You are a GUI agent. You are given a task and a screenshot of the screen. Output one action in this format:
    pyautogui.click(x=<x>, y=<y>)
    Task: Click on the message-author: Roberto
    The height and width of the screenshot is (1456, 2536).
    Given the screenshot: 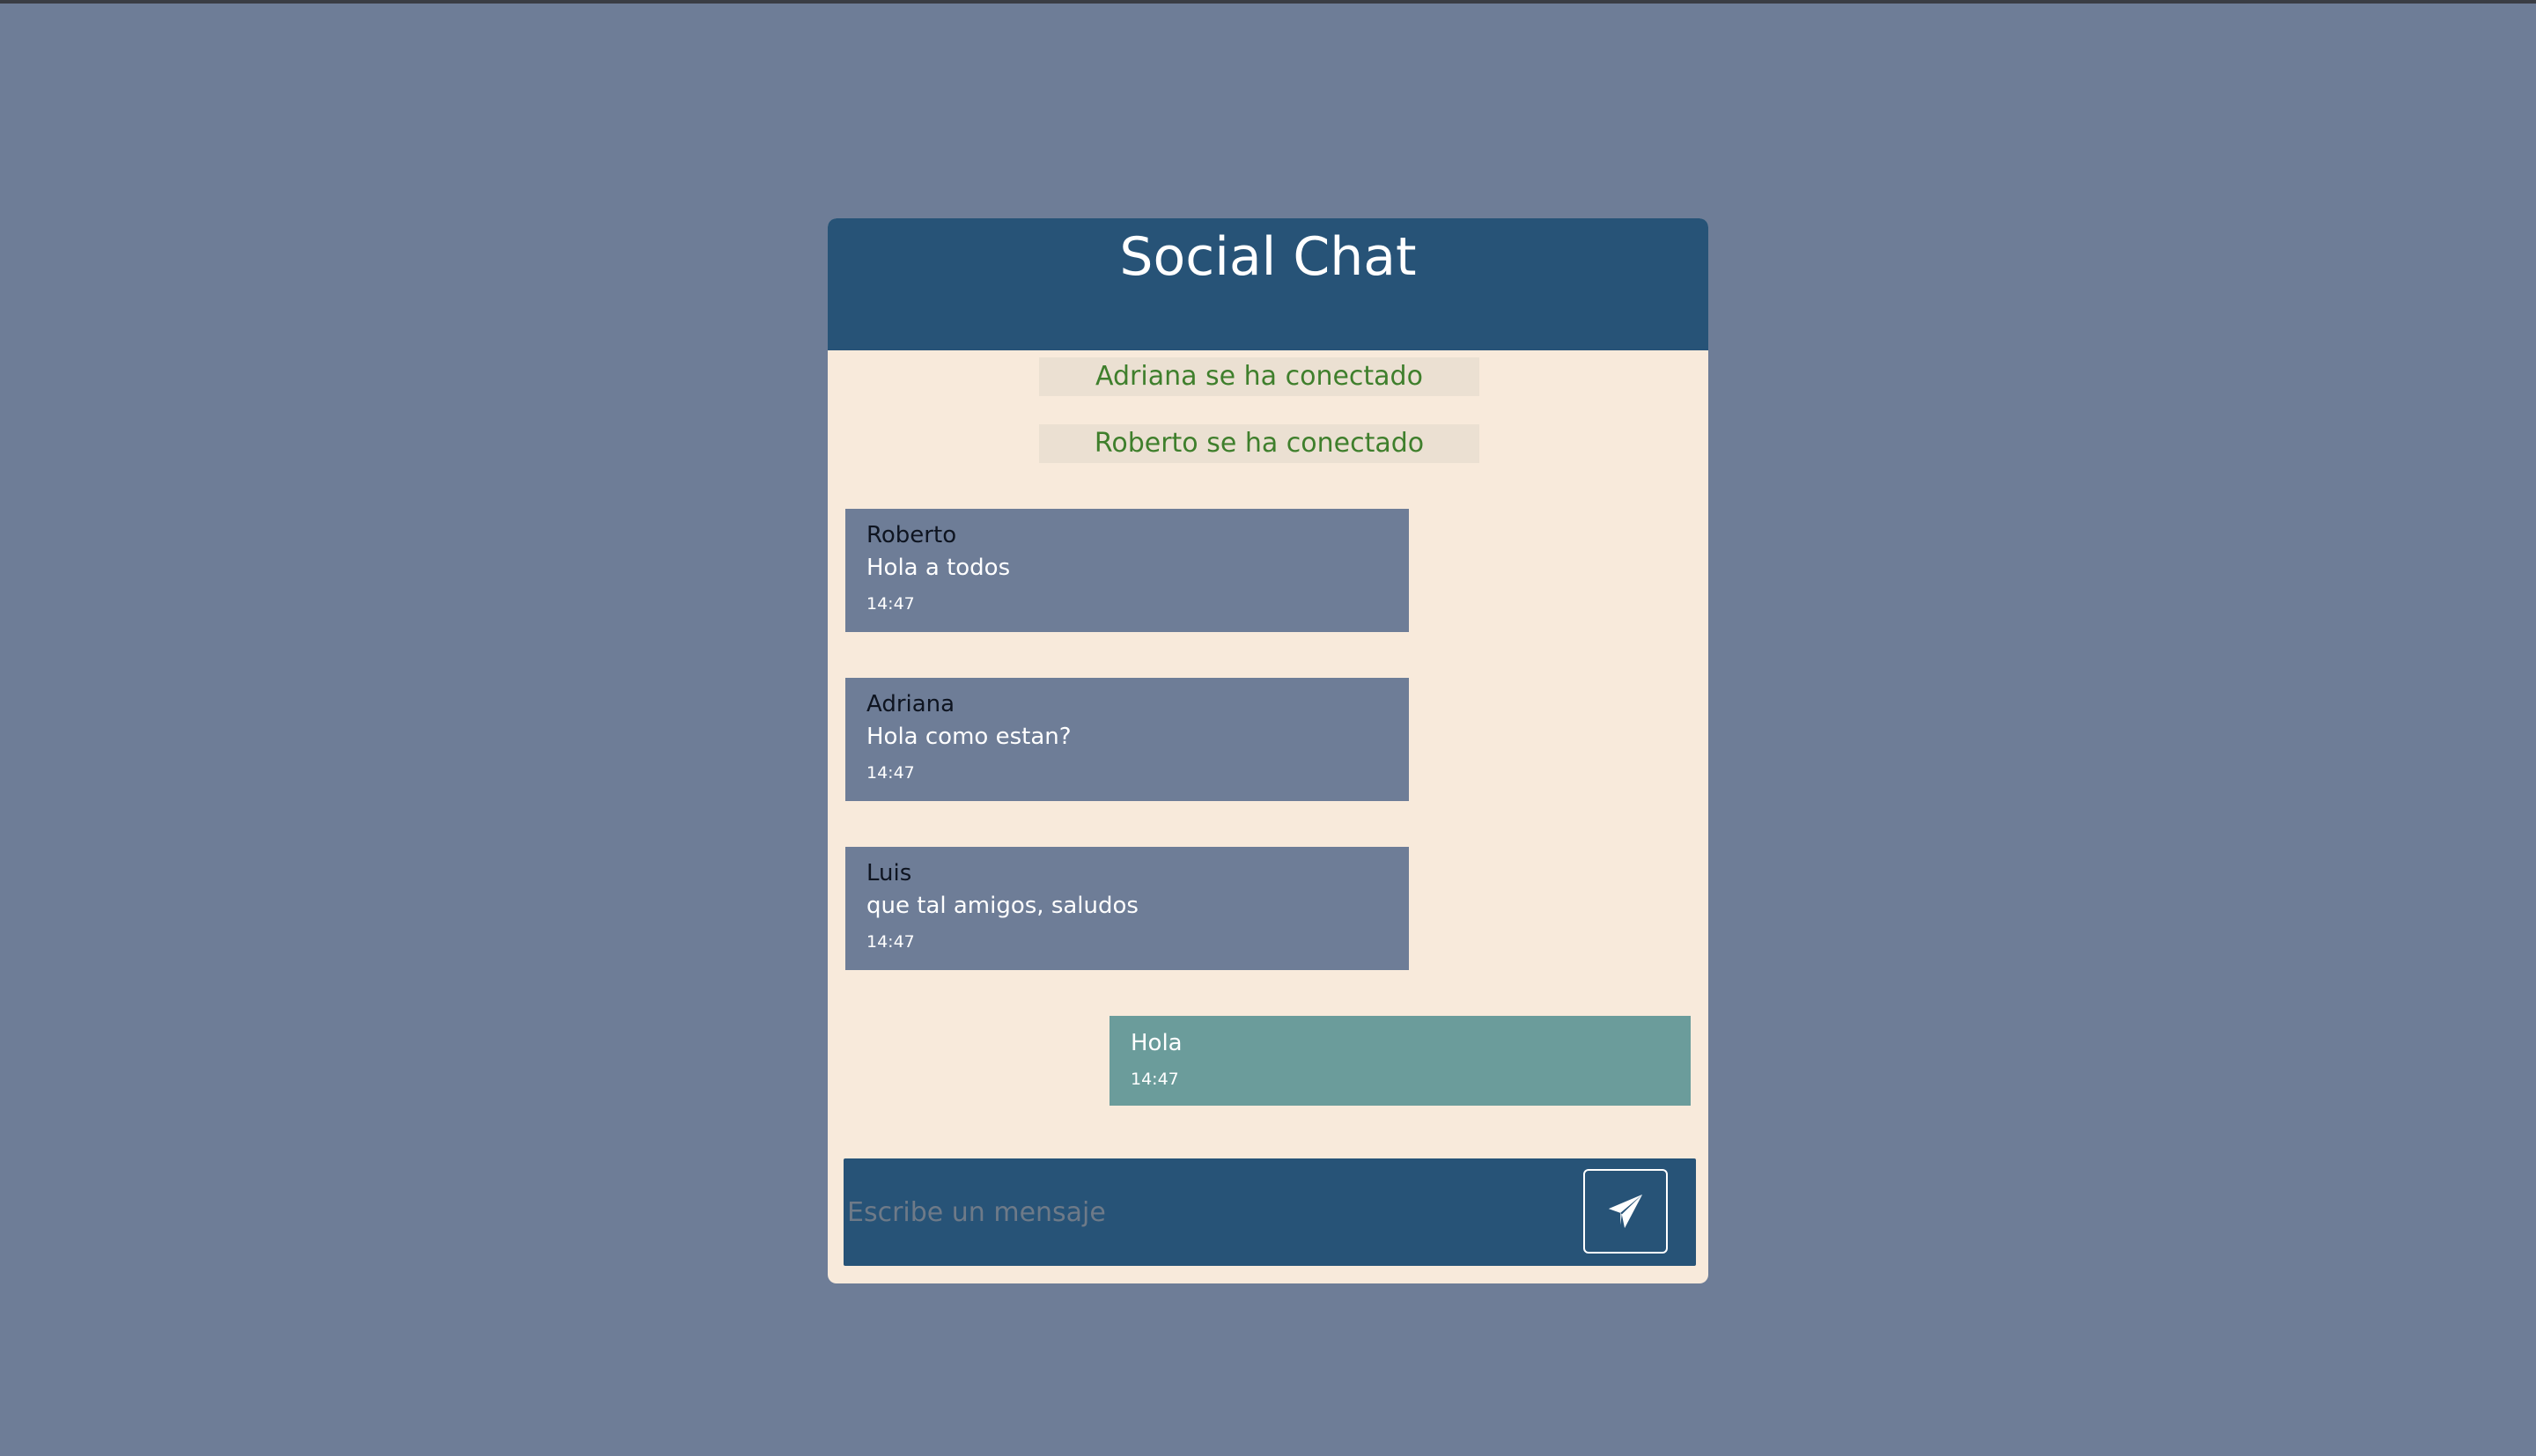 What is the action you would take?
    pyautogui.click(x=911, y=535)
    